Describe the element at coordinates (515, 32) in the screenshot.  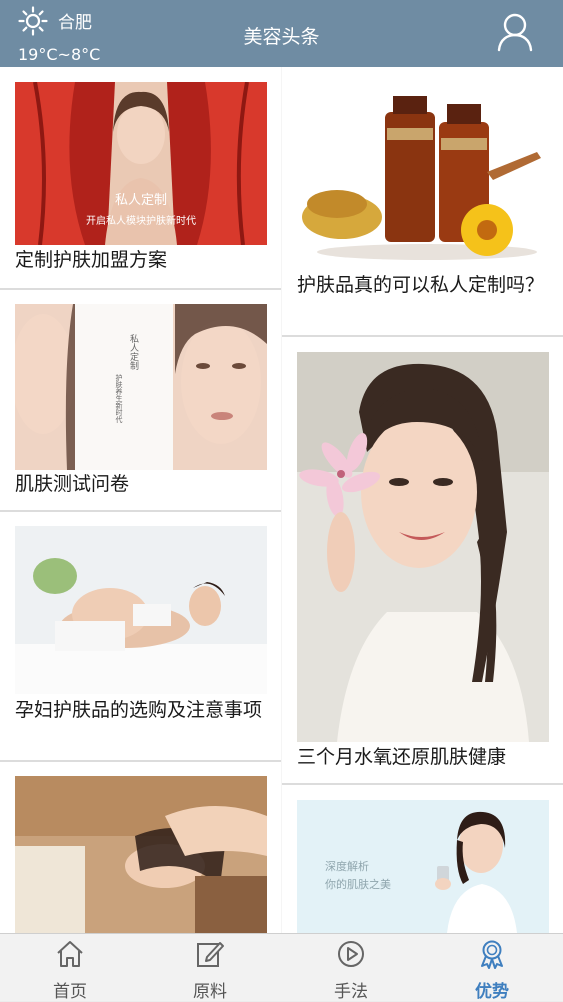
I see `user-icon` at that location.